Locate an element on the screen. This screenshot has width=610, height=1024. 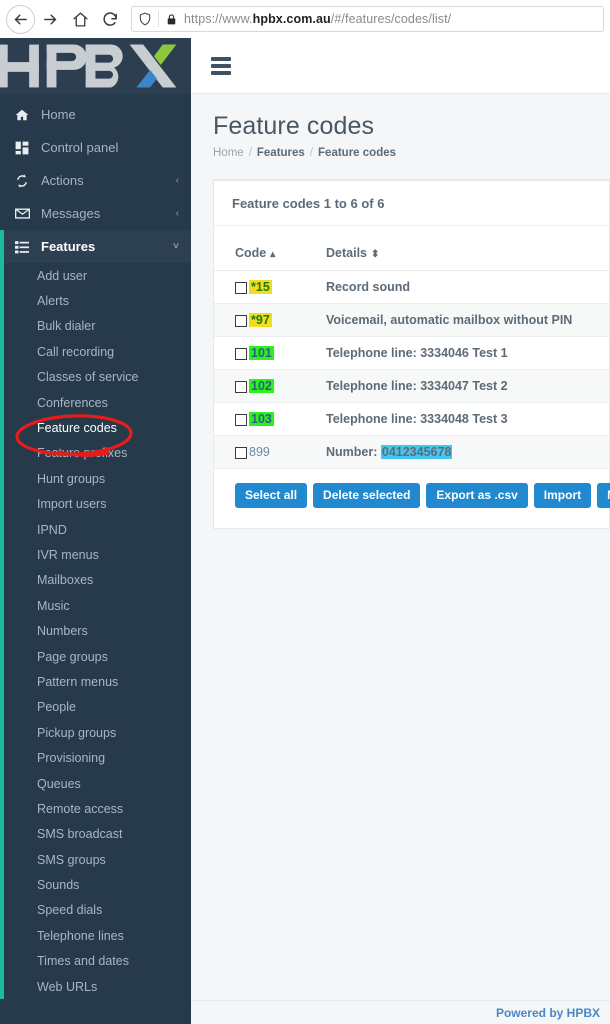
hamburger-icon is located at coordinates (221, 65).